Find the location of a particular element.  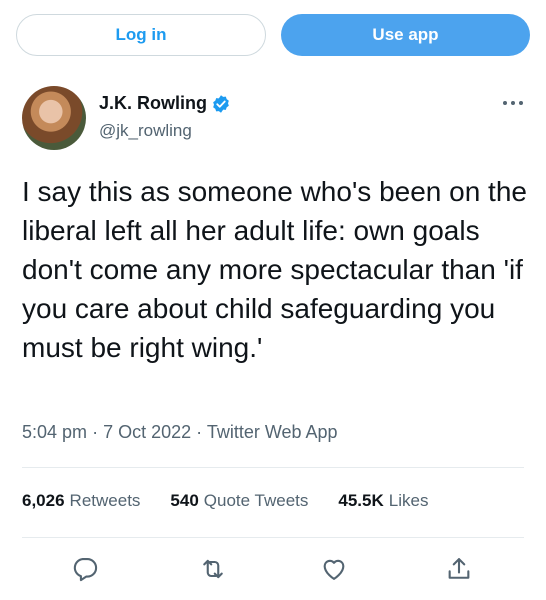

retweet-icon is located at coordinates (213, 569).